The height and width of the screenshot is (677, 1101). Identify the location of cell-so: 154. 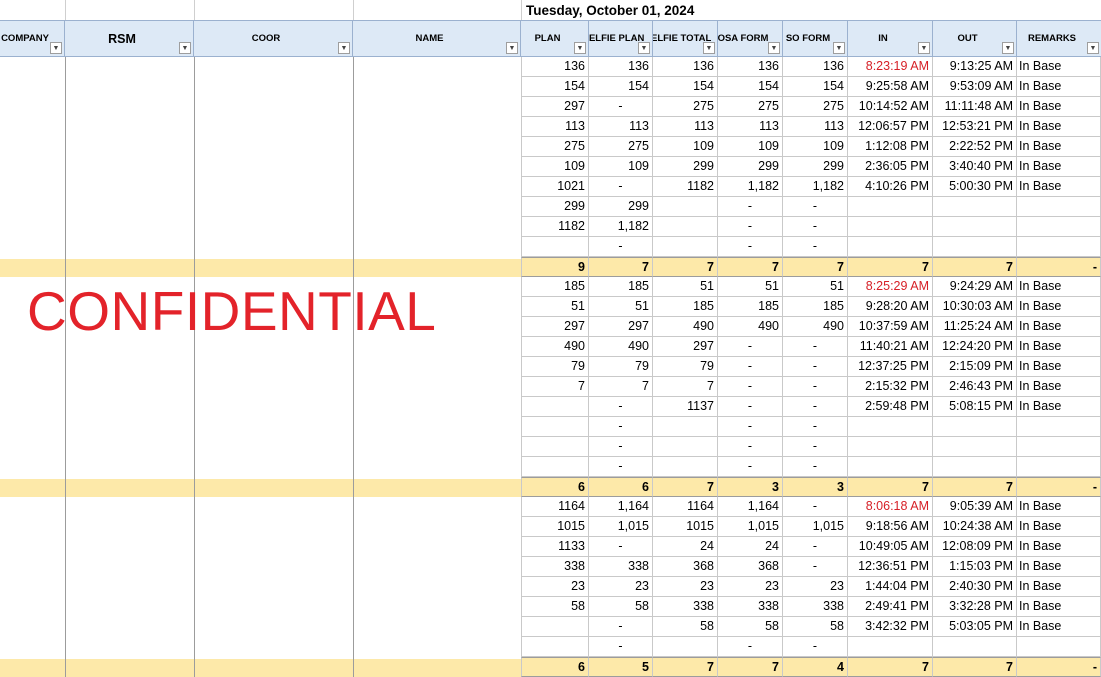
(815, 87).